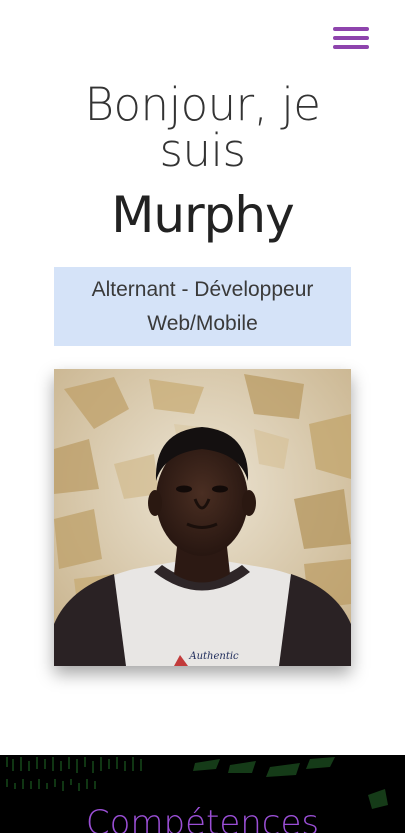 The image size is (405, 833). Describe the element at coordinates (351, 29) in the screenshot. I see `menu-bar-top` at that location.